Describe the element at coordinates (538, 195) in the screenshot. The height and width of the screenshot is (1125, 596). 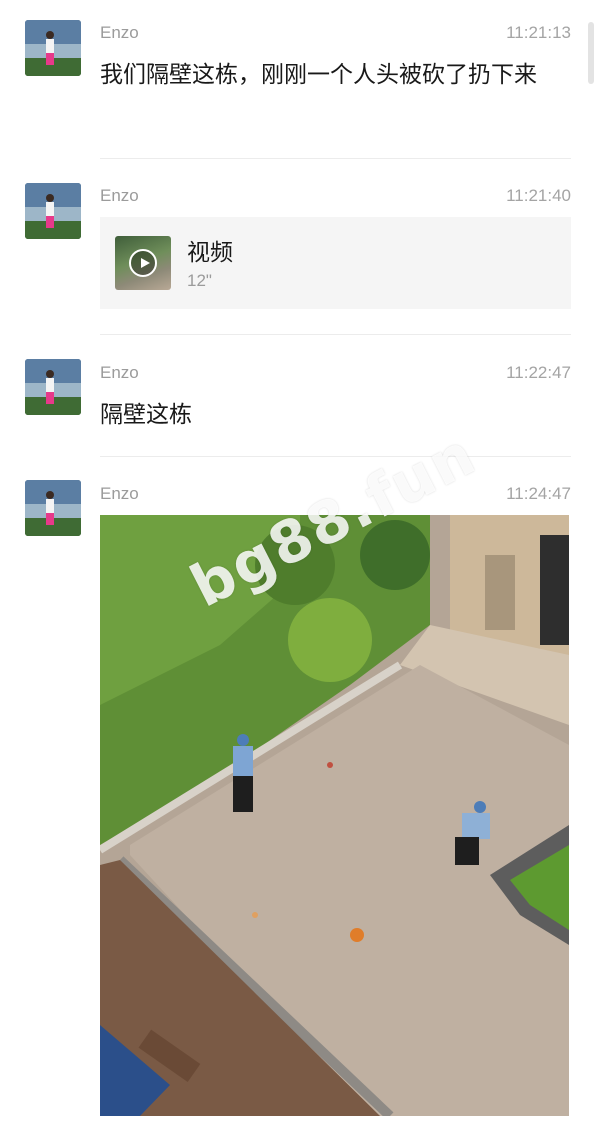
I see `message-time: 11:21:40` at that location.